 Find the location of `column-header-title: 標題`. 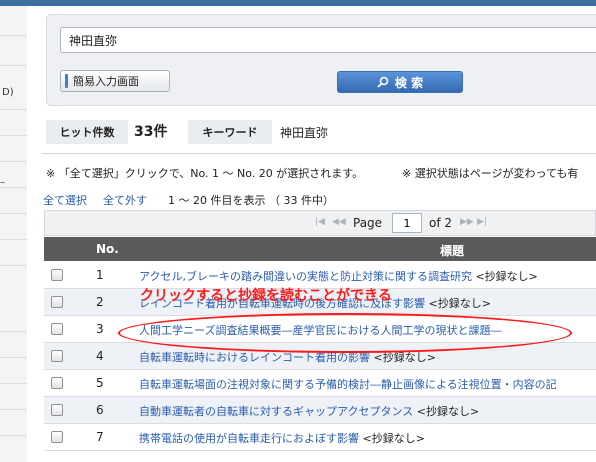

column-header-title: 標題 is located at coordinates (452, 251).